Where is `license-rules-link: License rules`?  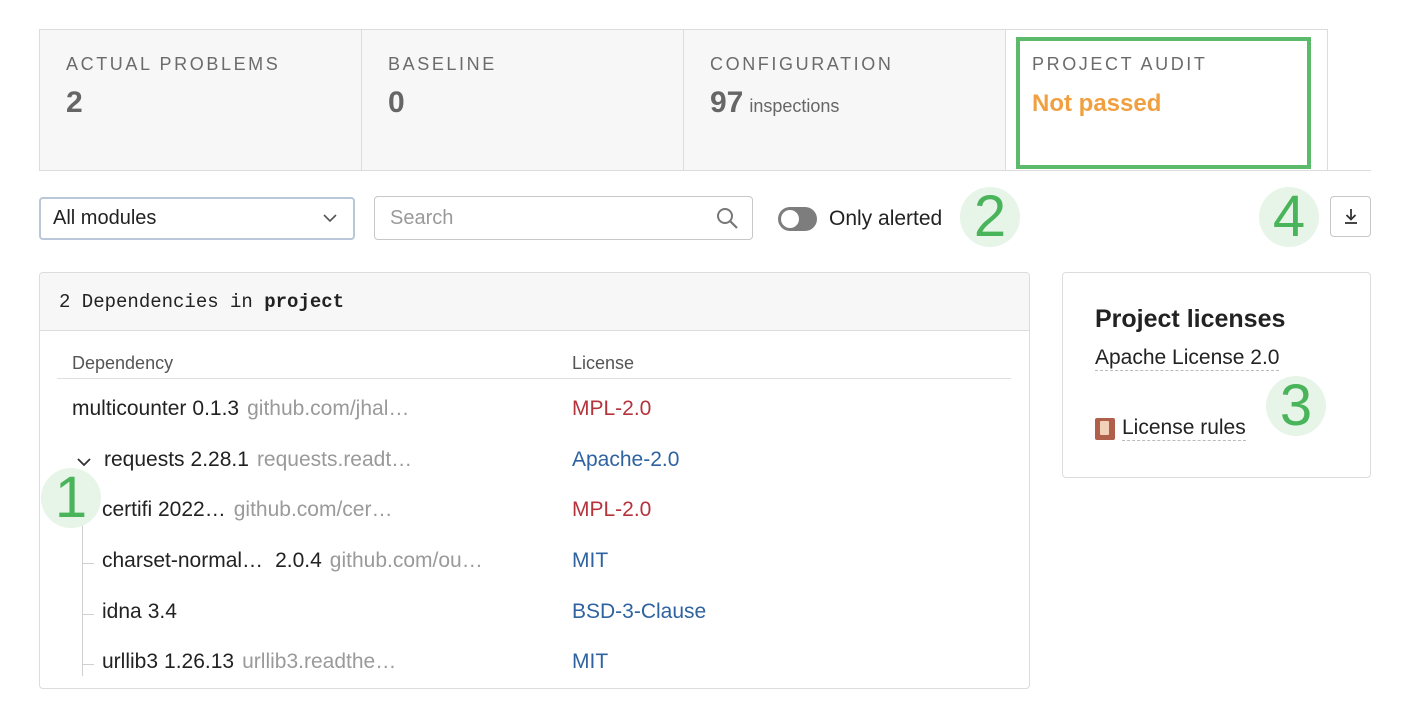 license-rules-link: License rules is located at coordinates (1170, 428).